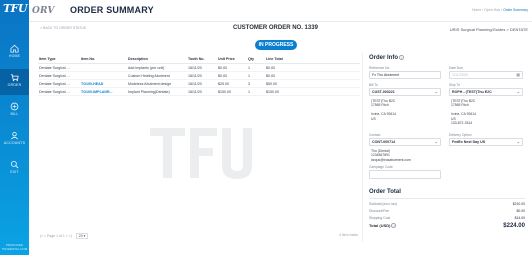 The width and height of the screenshot is (532, 255). Describe the element at coordinates (146, 68) in the screenshot. I see `description-cell: Add Implants (per unit)` at that location.